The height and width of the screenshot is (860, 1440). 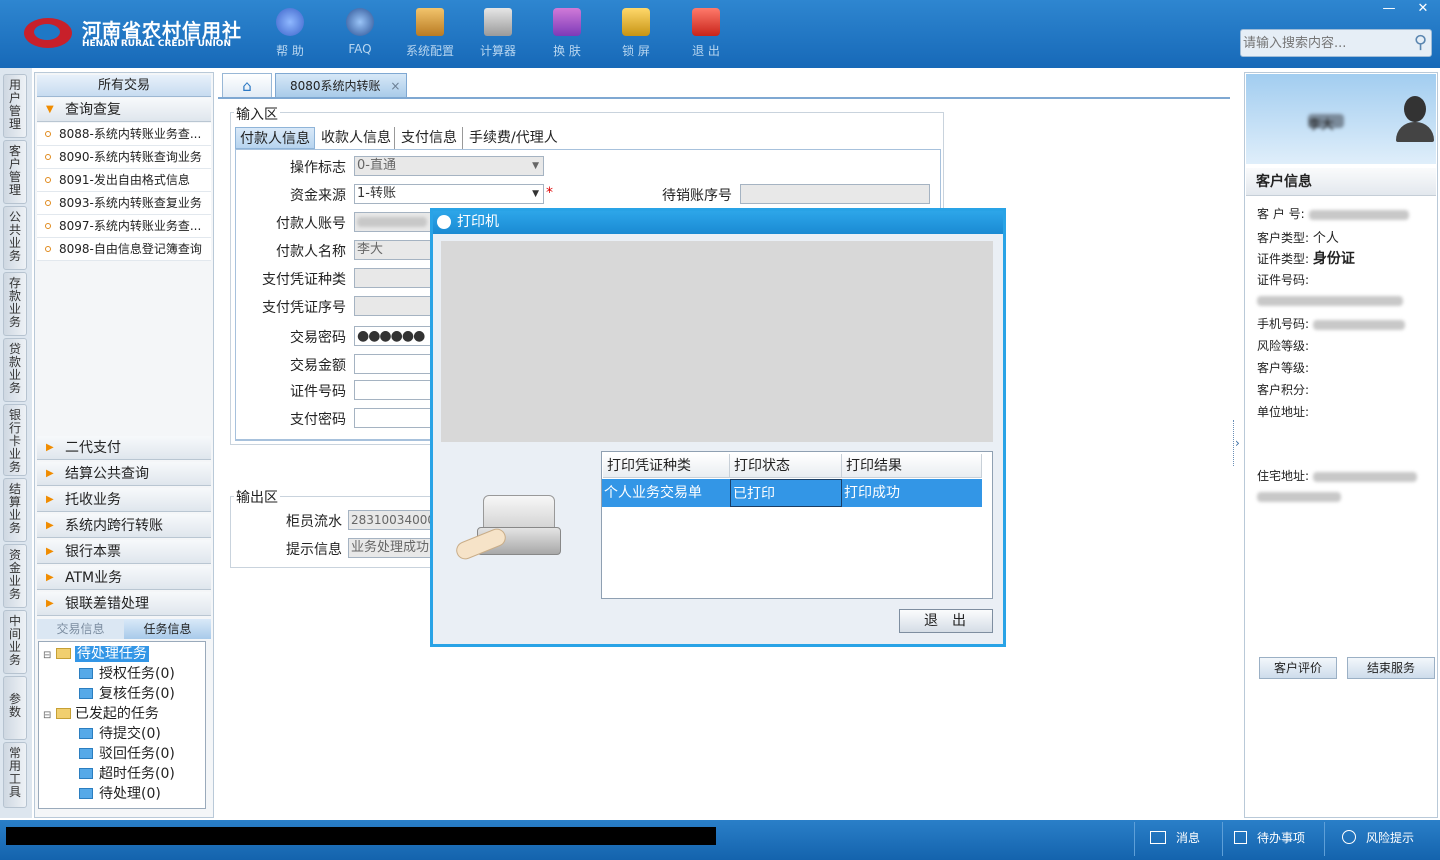 I want to click on module-tab-params: 参数, so click(x=15, y=708).